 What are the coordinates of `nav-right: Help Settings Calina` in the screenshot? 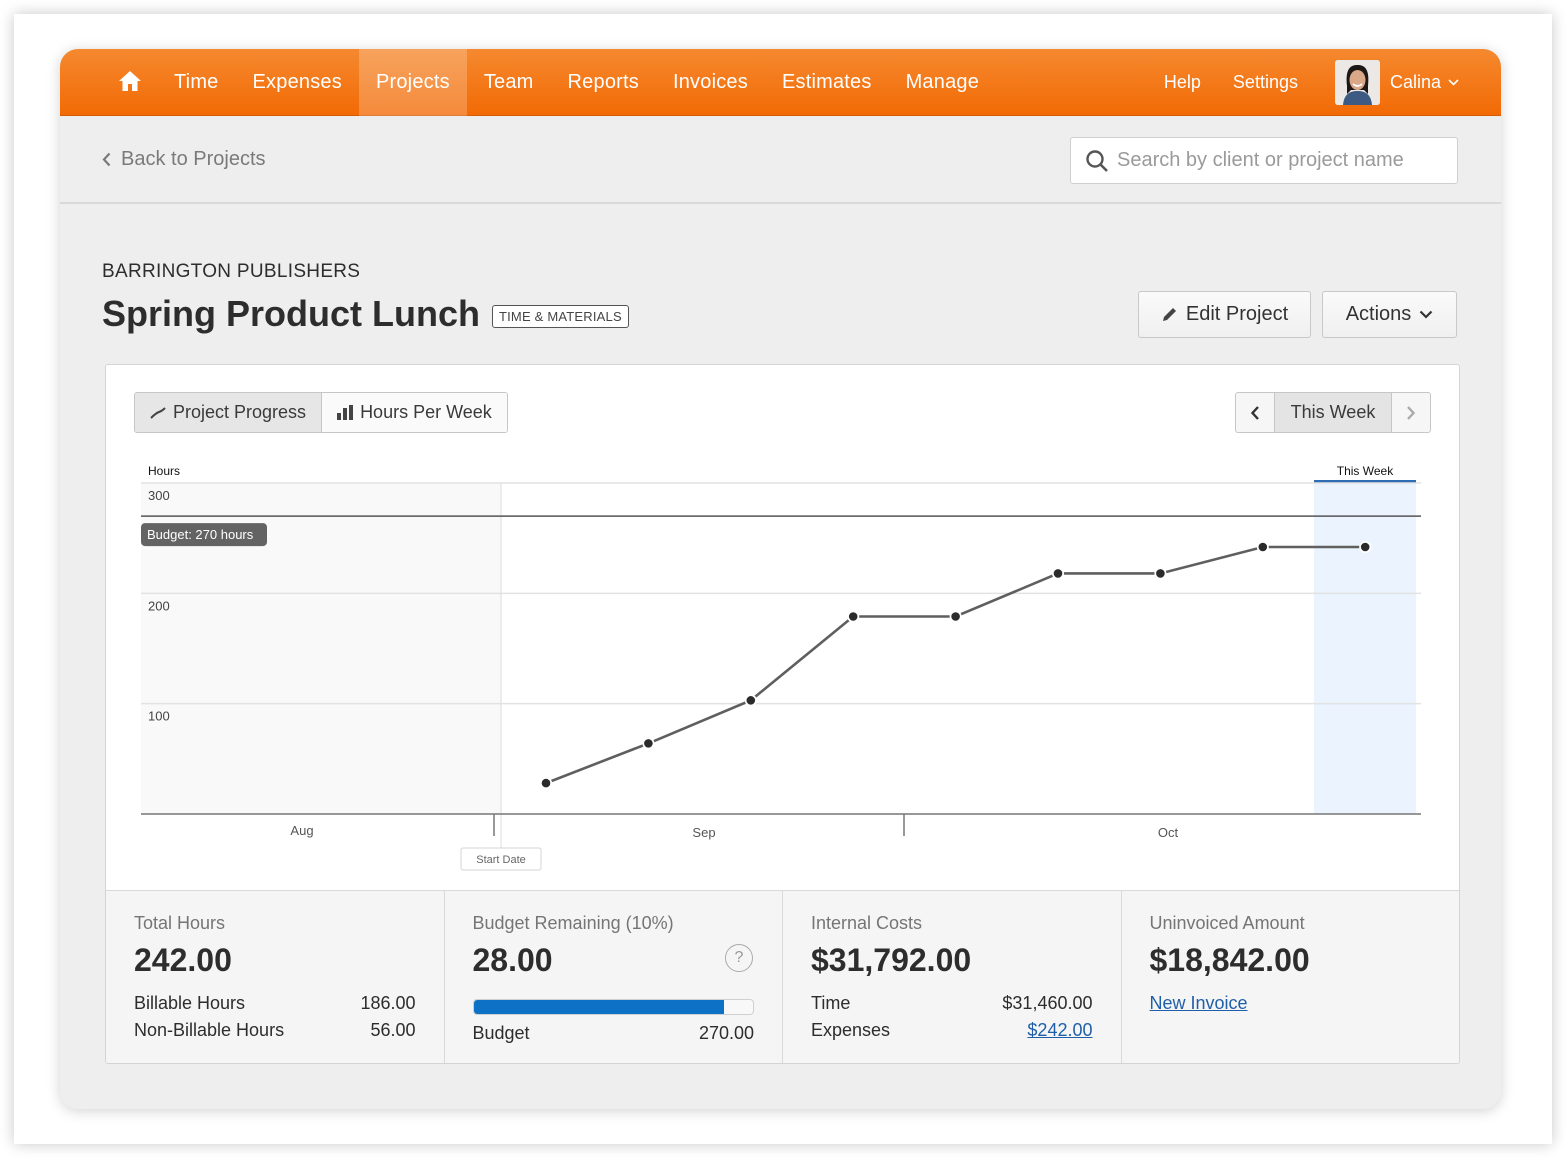 It's located at (1295, 82).